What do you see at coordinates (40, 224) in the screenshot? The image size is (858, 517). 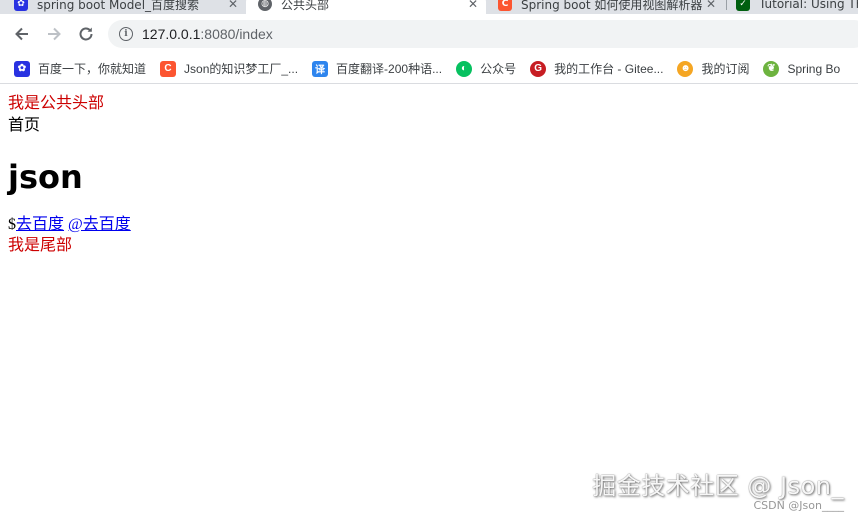 I see `baidu-link-1: 去百度` at bounding box center [40, 224].